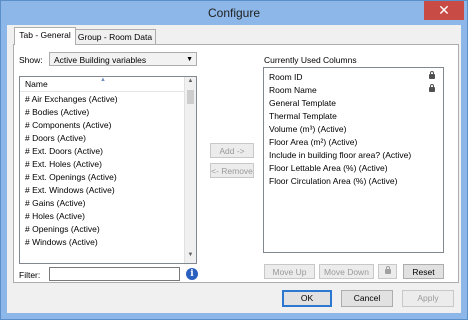  I want to click on currently-used-columns-title: Currently Used Columns, so click(310, 60).